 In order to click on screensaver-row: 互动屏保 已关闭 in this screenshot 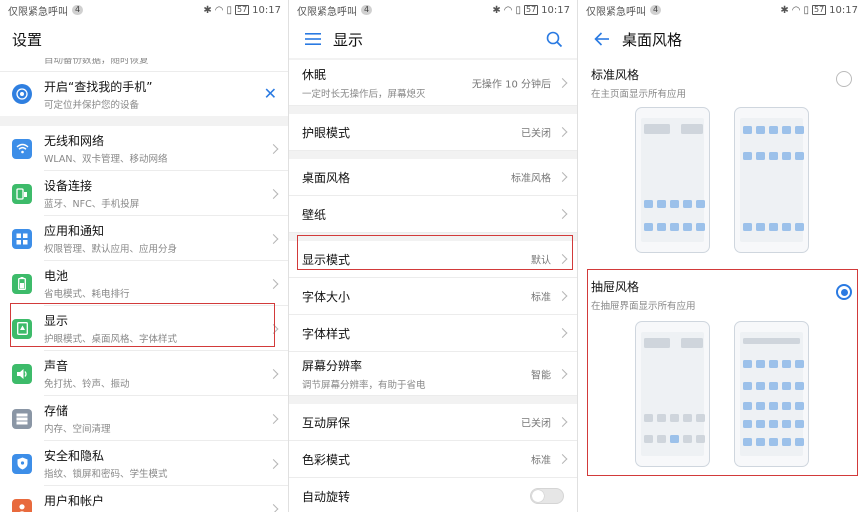, I will do `click(433, 422)`.